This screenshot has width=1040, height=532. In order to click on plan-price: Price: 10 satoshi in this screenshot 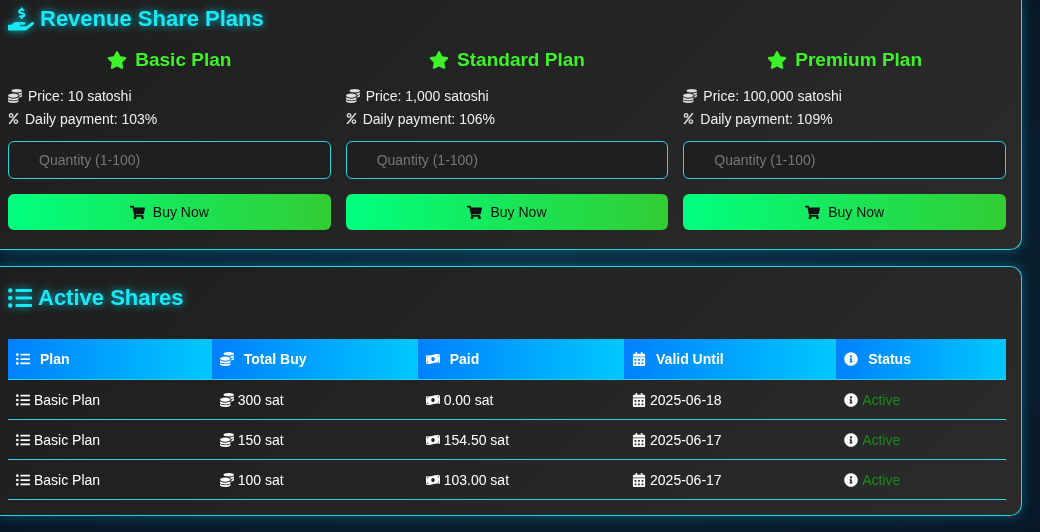, I will do `click(80, 95)`.